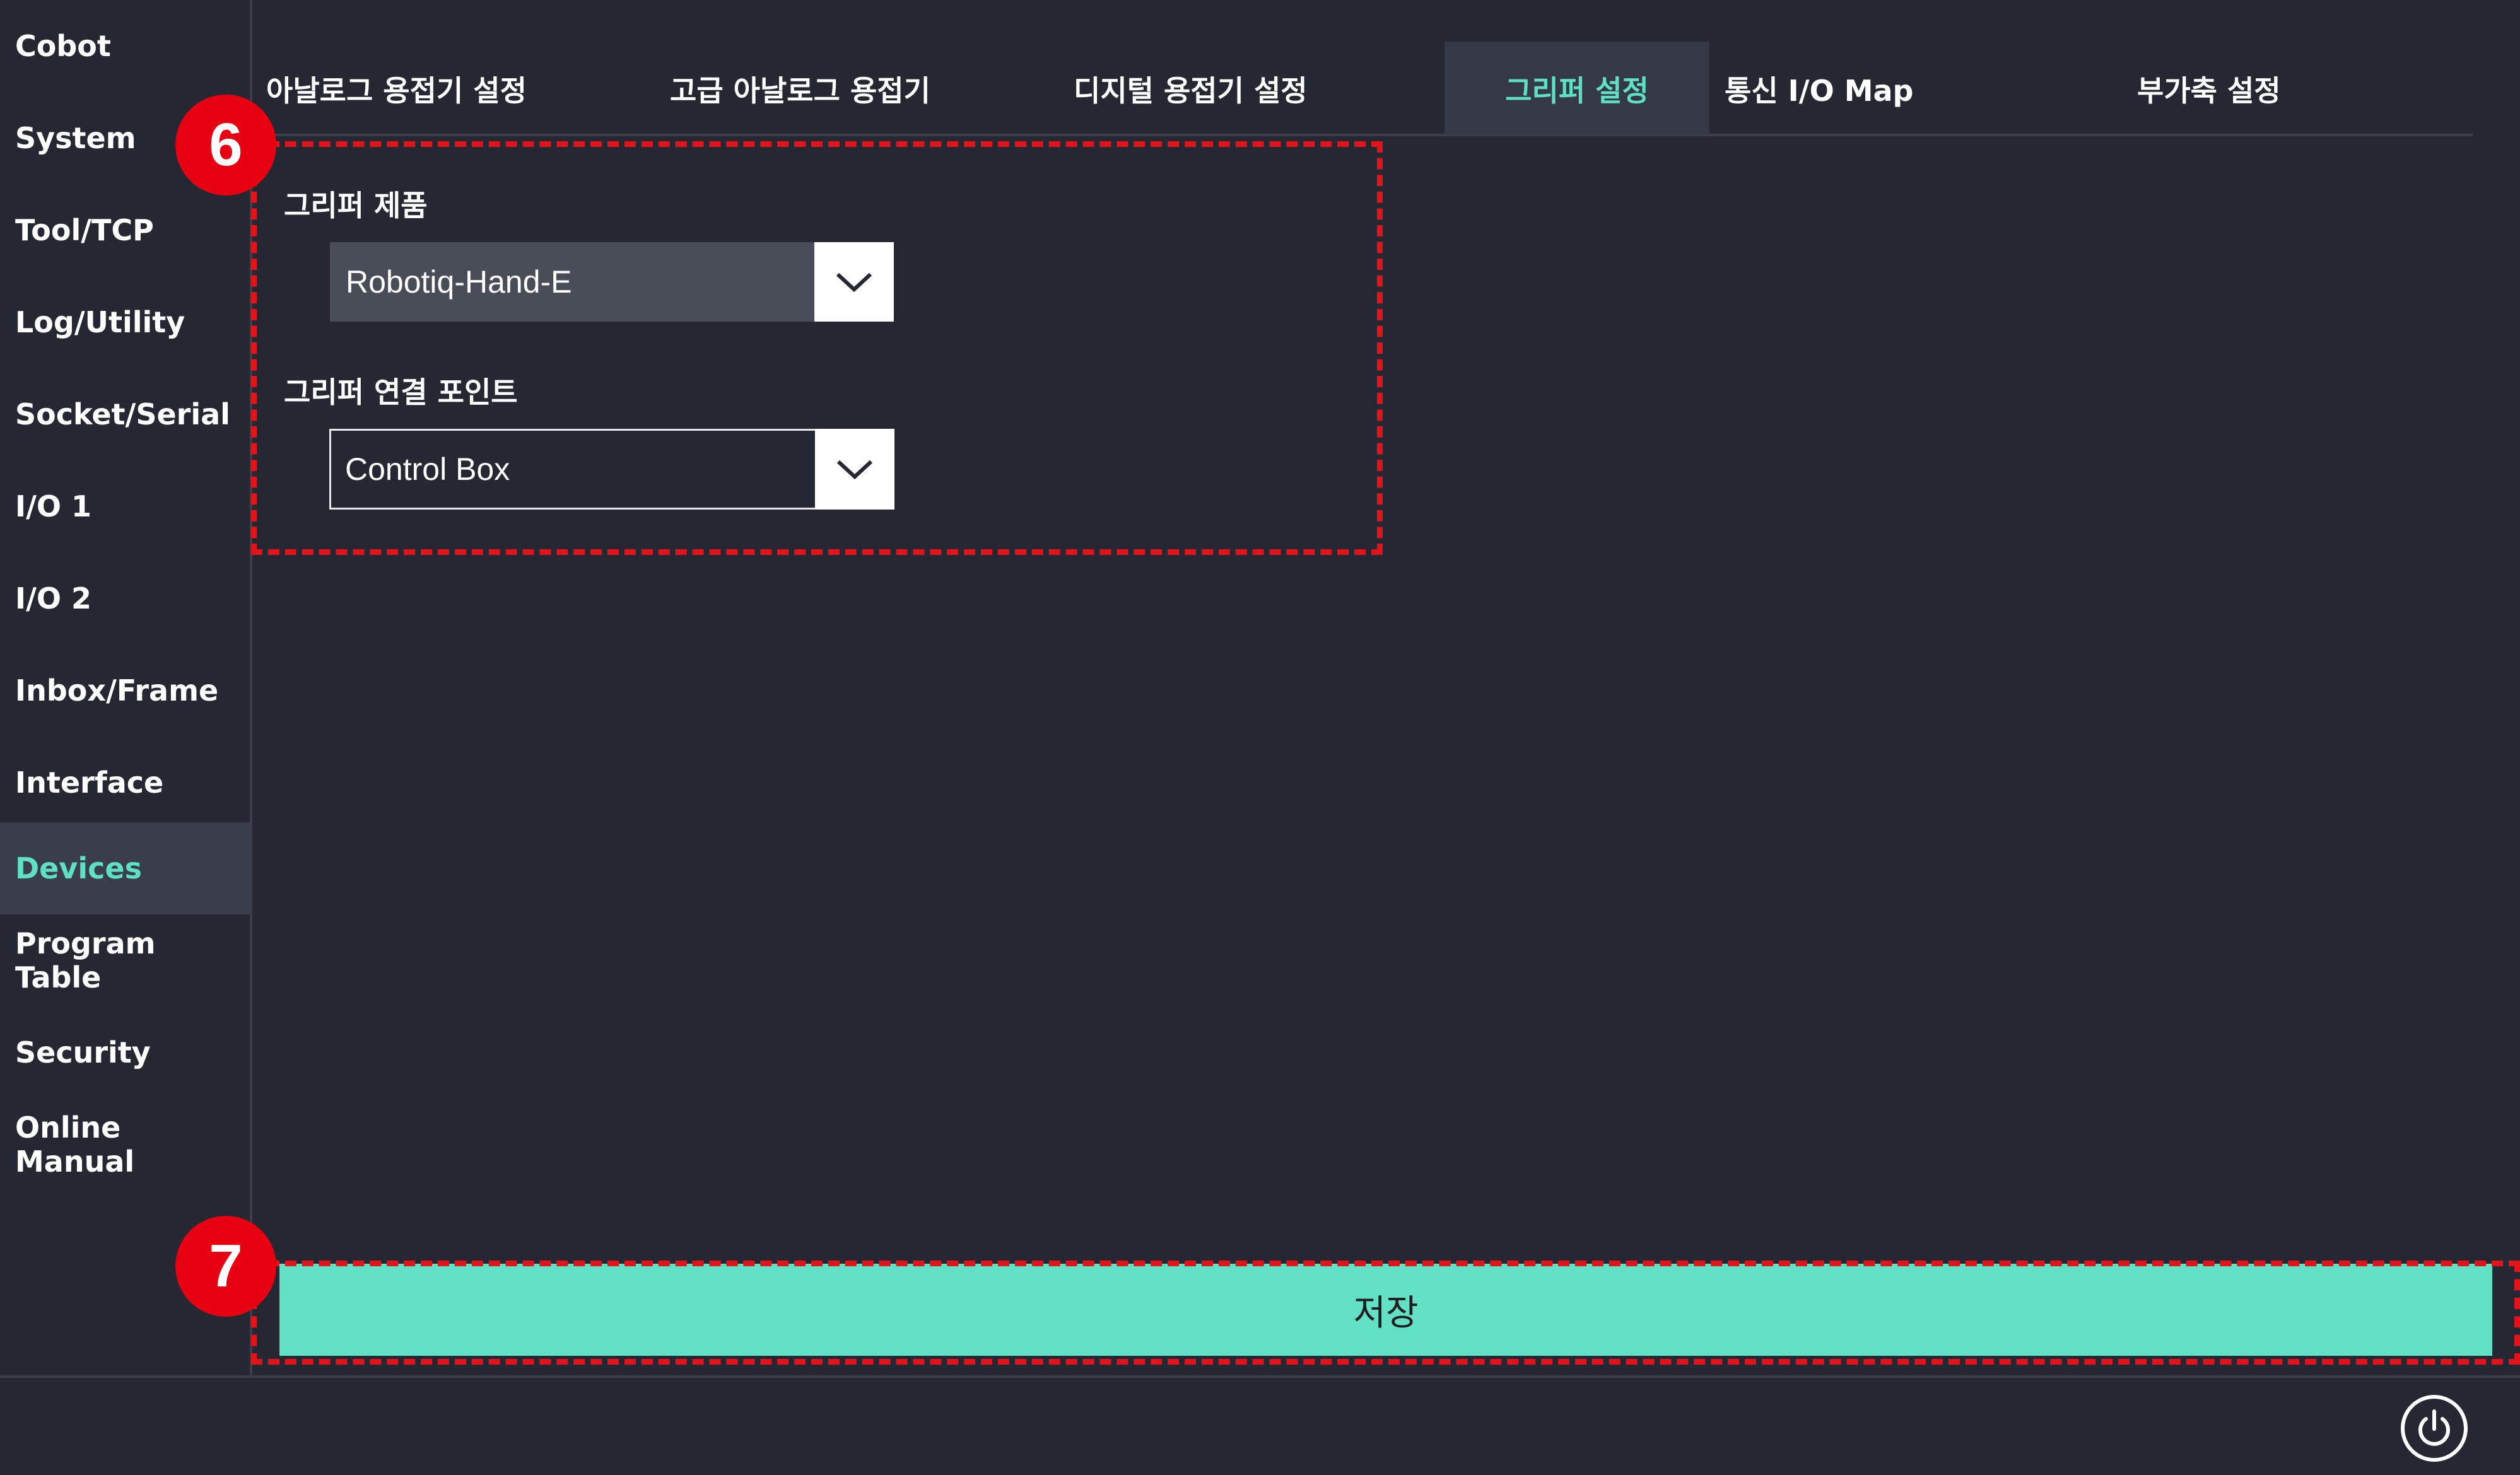  Describe the element at coordinates (63, 46) in the screenshot. I see `sidebar-item-label: Cobot` at that location.